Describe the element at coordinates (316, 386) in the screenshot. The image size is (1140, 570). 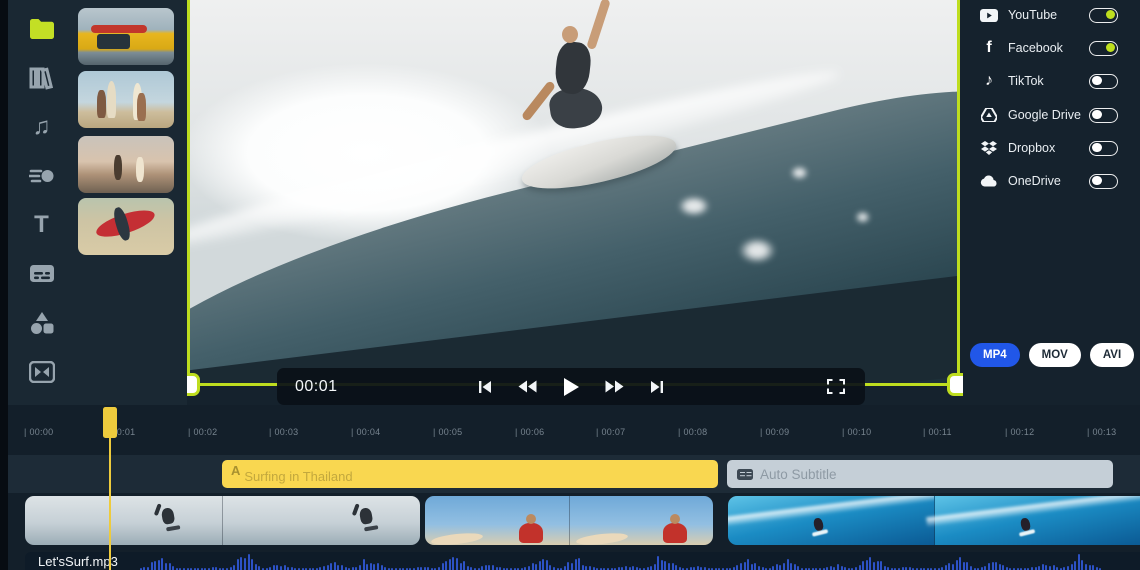
I see `current-time: 00:01` at that location.